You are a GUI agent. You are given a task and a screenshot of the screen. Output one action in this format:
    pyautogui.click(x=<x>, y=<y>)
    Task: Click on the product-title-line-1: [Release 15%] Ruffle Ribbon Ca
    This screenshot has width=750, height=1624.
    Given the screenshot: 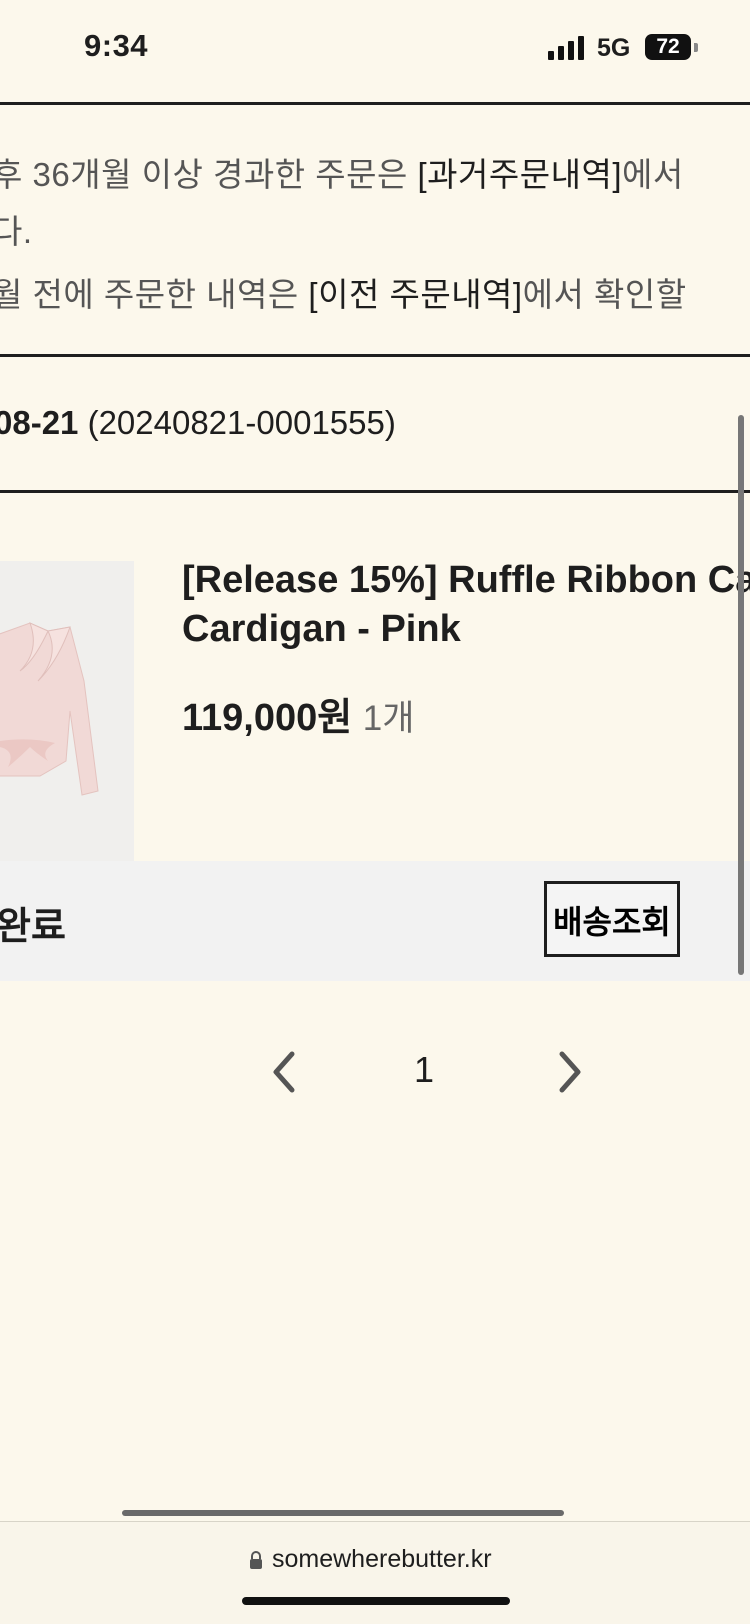 What is the action you would take?
    pyautogui.click(x=466, y=580)
    